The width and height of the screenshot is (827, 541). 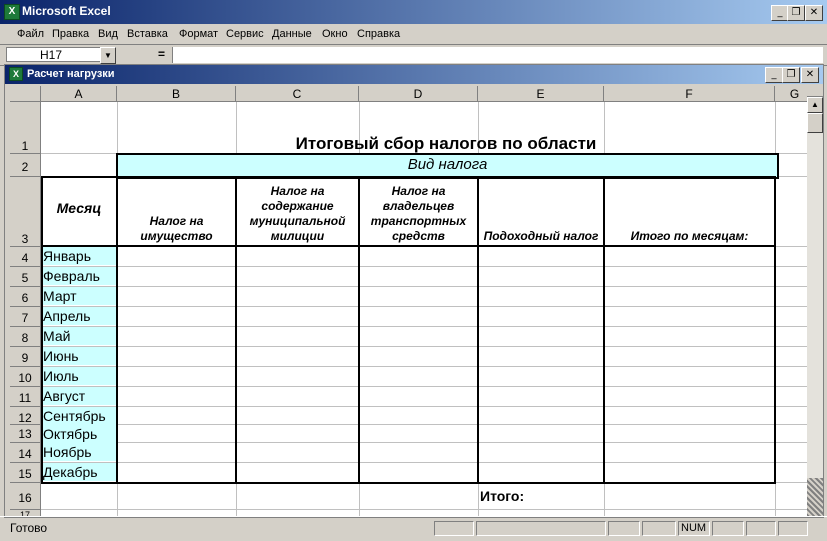 I want to click on menu-insert: Вставка, so click(x=147, y=34).